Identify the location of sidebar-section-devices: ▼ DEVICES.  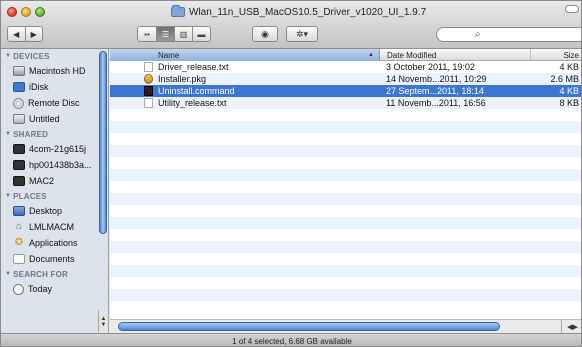
(54, 56).